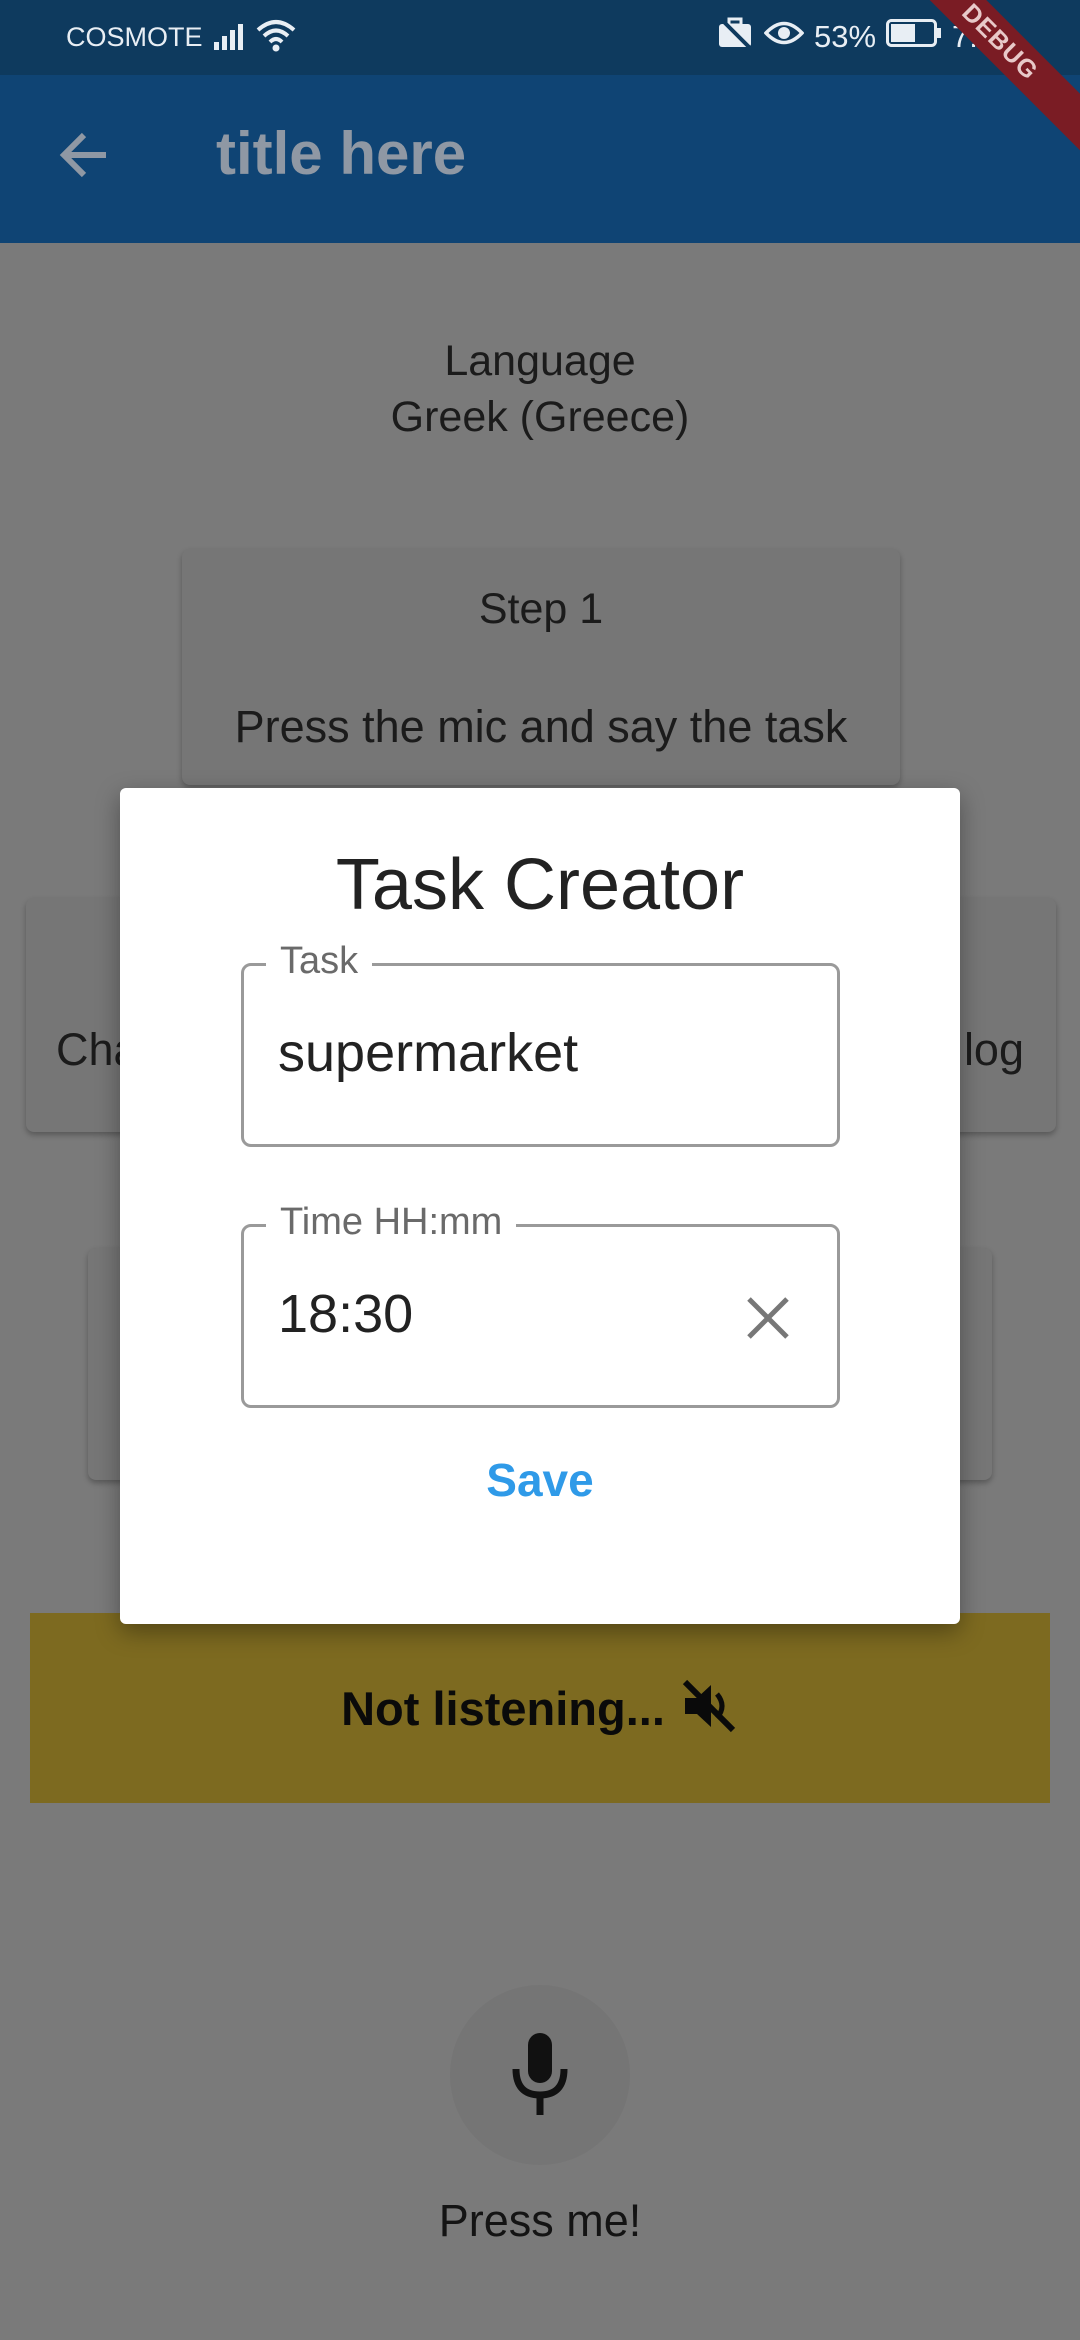 This screenshot has width=1080, height=2340. What do you see at coordinates (276, 38) in the screenshot?
I see `wifi-icon` at bounding box center [276, 38].